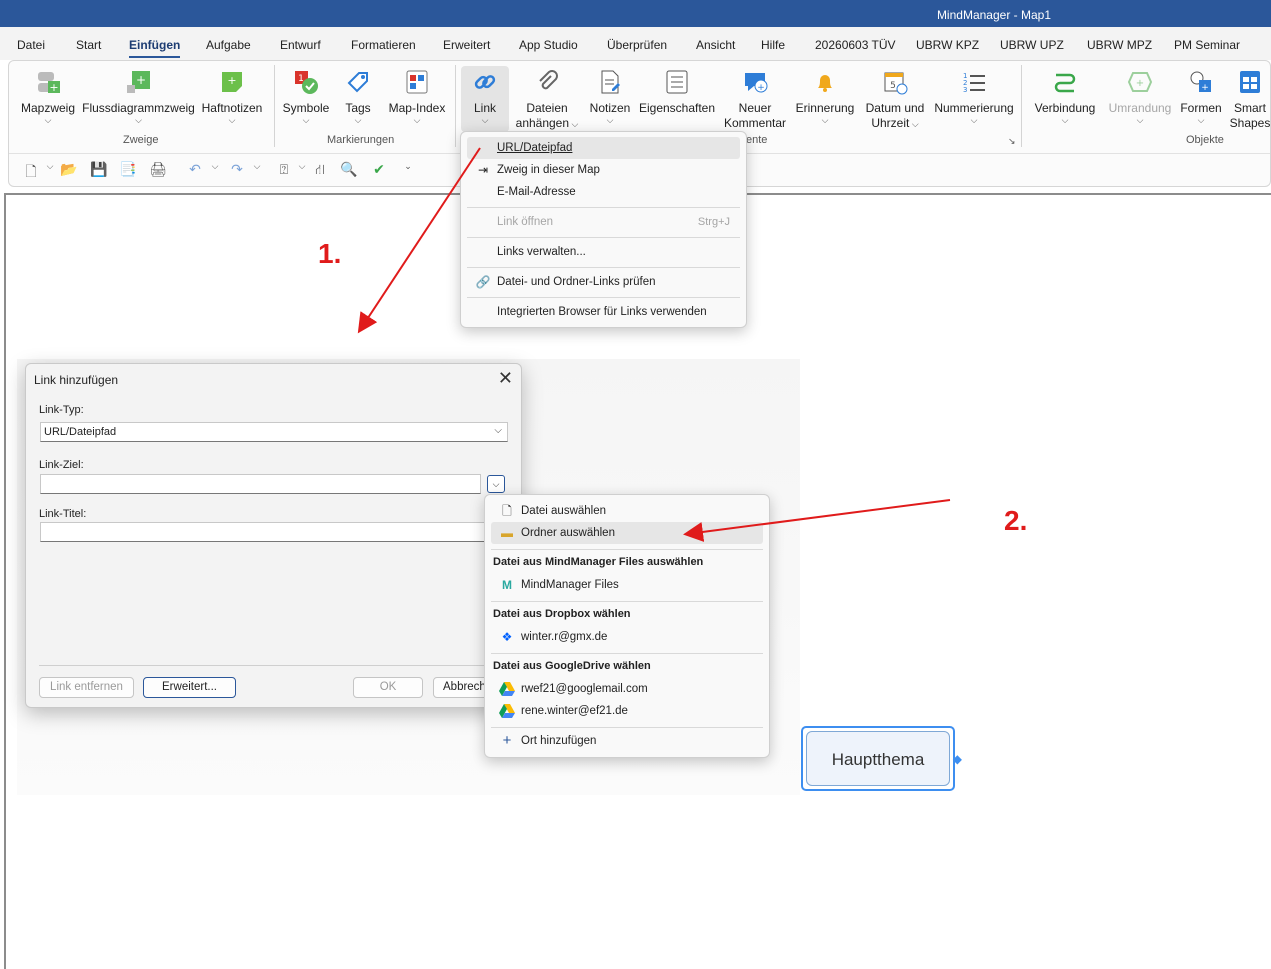 The image size is (1271, 969). Describe the element at coordinates (505, 378) in the screenshot. I see `close-icon: ✕` at that location.